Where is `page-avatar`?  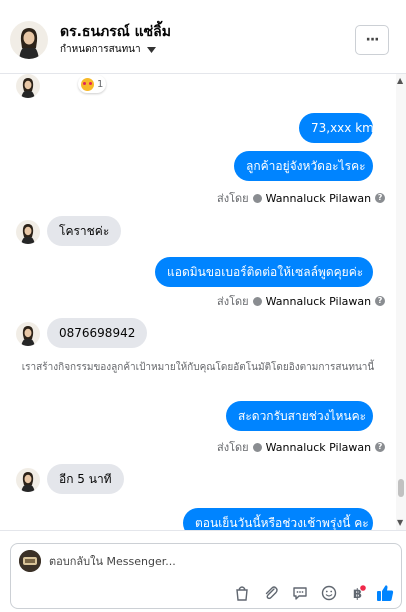 page-avatar is located at coordinates (30, 561).